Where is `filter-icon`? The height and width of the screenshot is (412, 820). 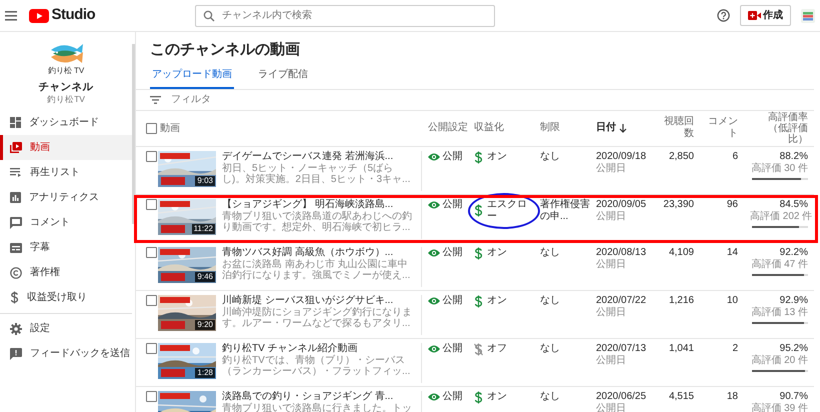 filter-icon is located at coordinates (155, 100).